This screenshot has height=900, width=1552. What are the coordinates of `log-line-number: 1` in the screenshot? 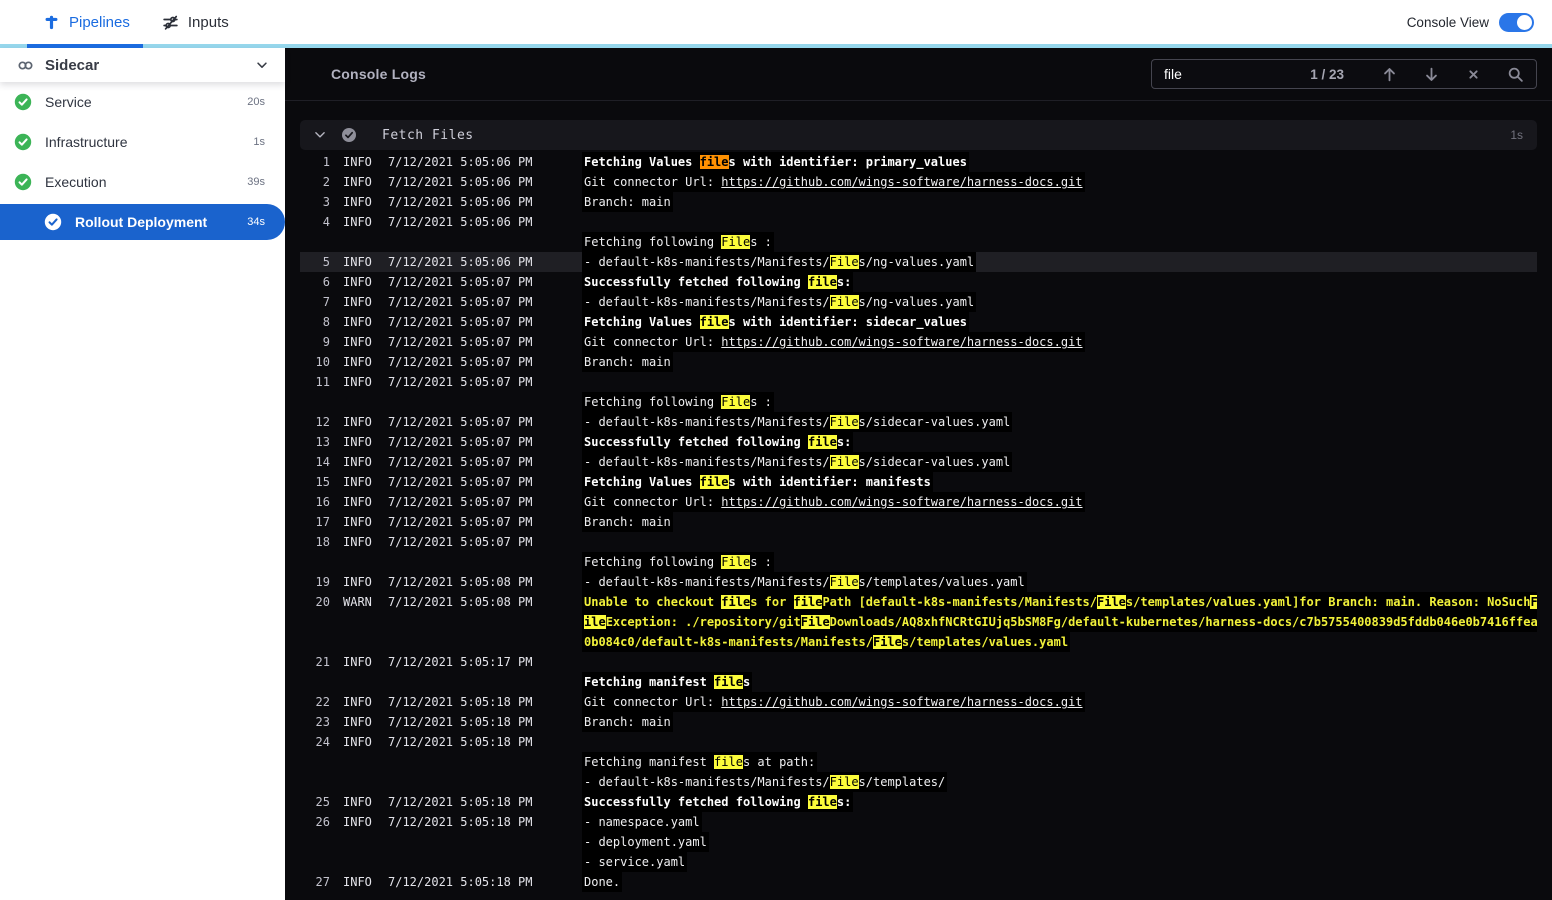 It's located at (315, 162).